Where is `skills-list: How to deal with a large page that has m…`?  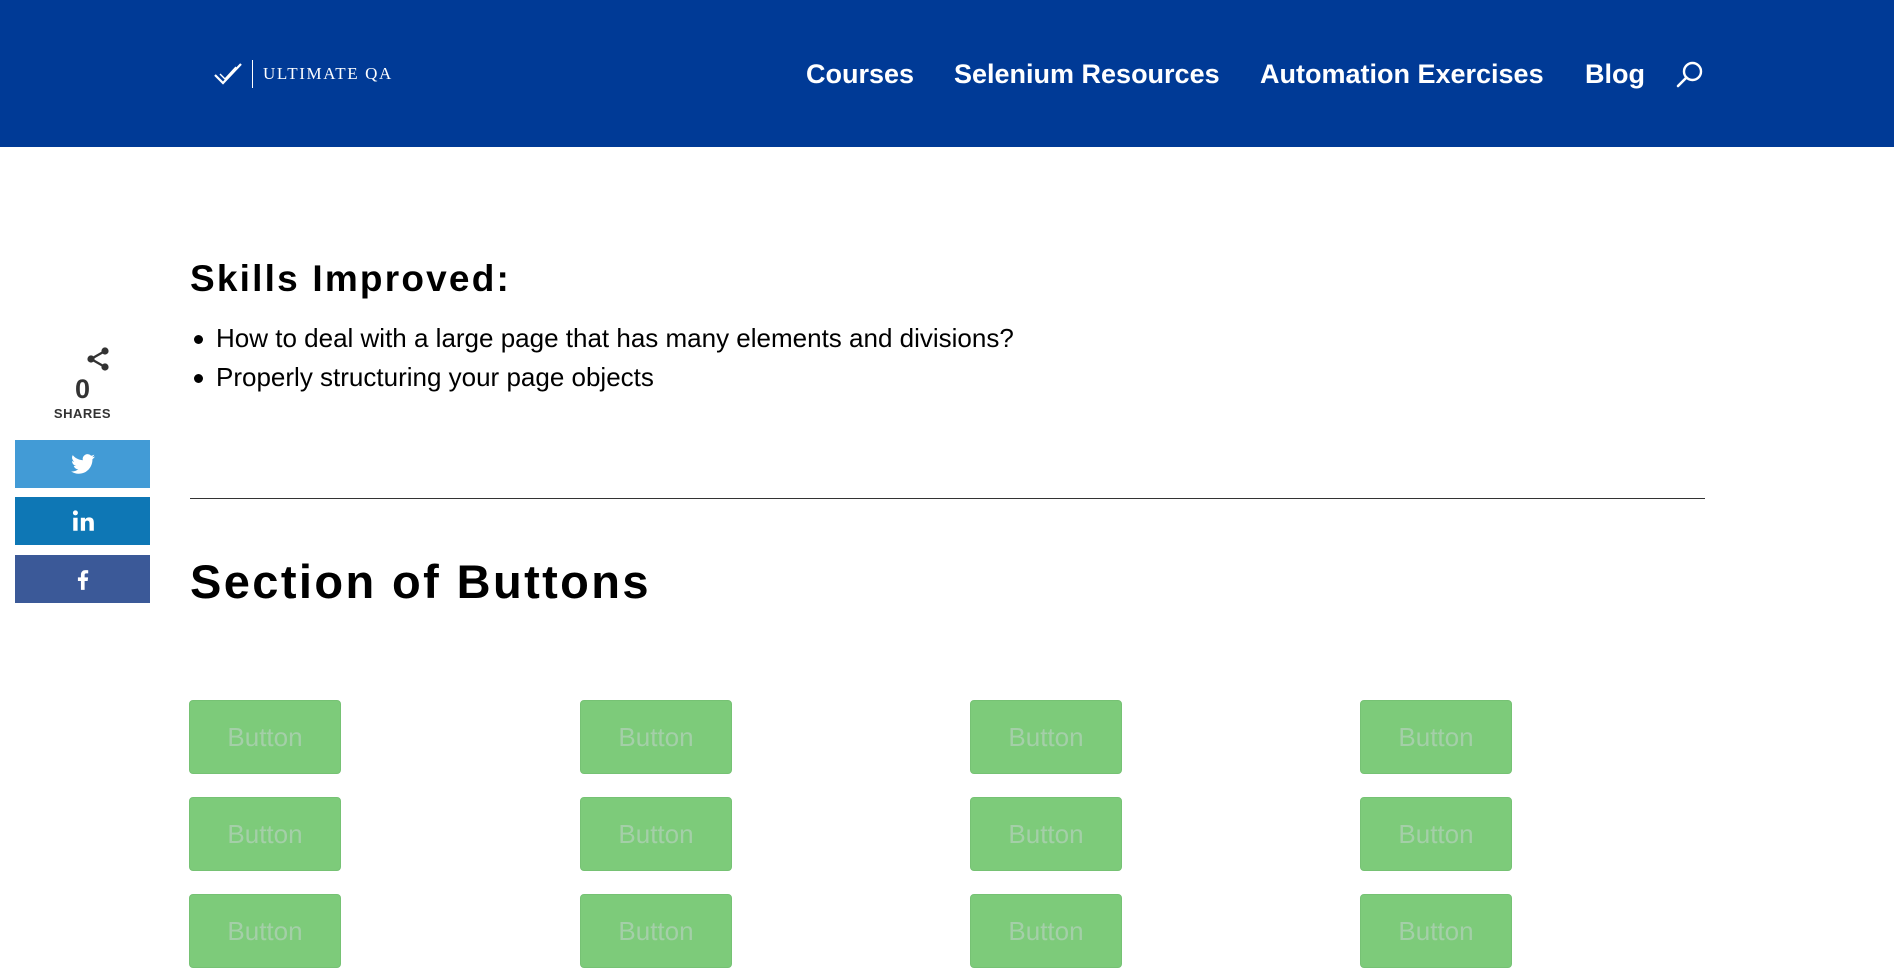
skills-list: How to deal with a large page that has m… is located at coordinates (602, 358).